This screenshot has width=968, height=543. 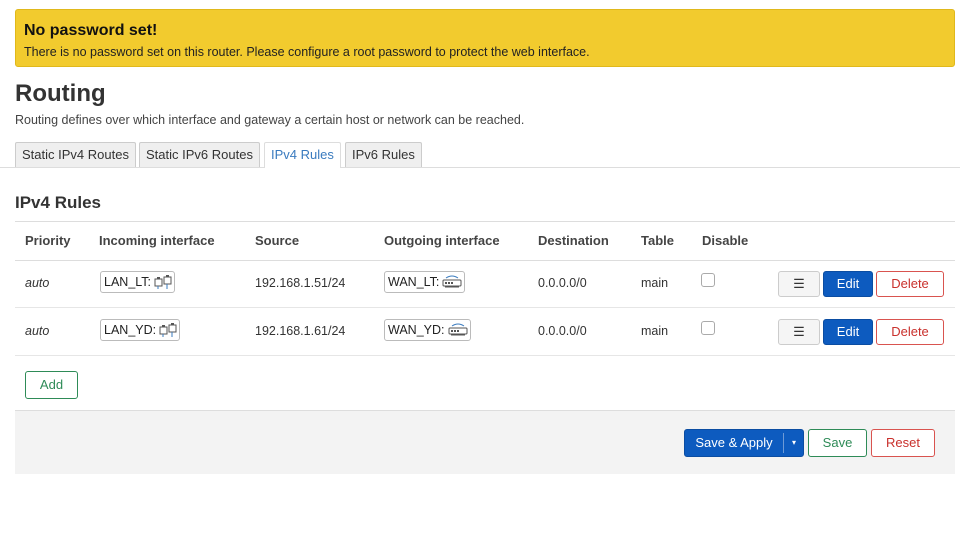 I want to click on alert-title: No password set!, so click(x=91, y=30).